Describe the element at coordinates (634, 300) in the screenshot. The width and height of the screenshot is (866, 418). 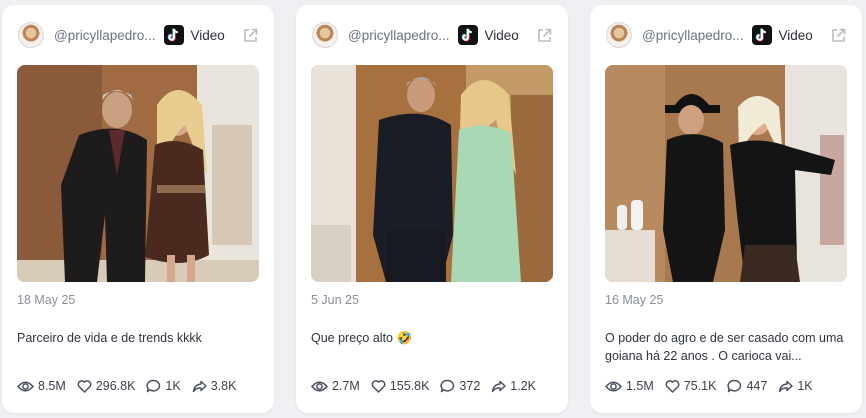
I see `post-date: 16 May 25` at that location.